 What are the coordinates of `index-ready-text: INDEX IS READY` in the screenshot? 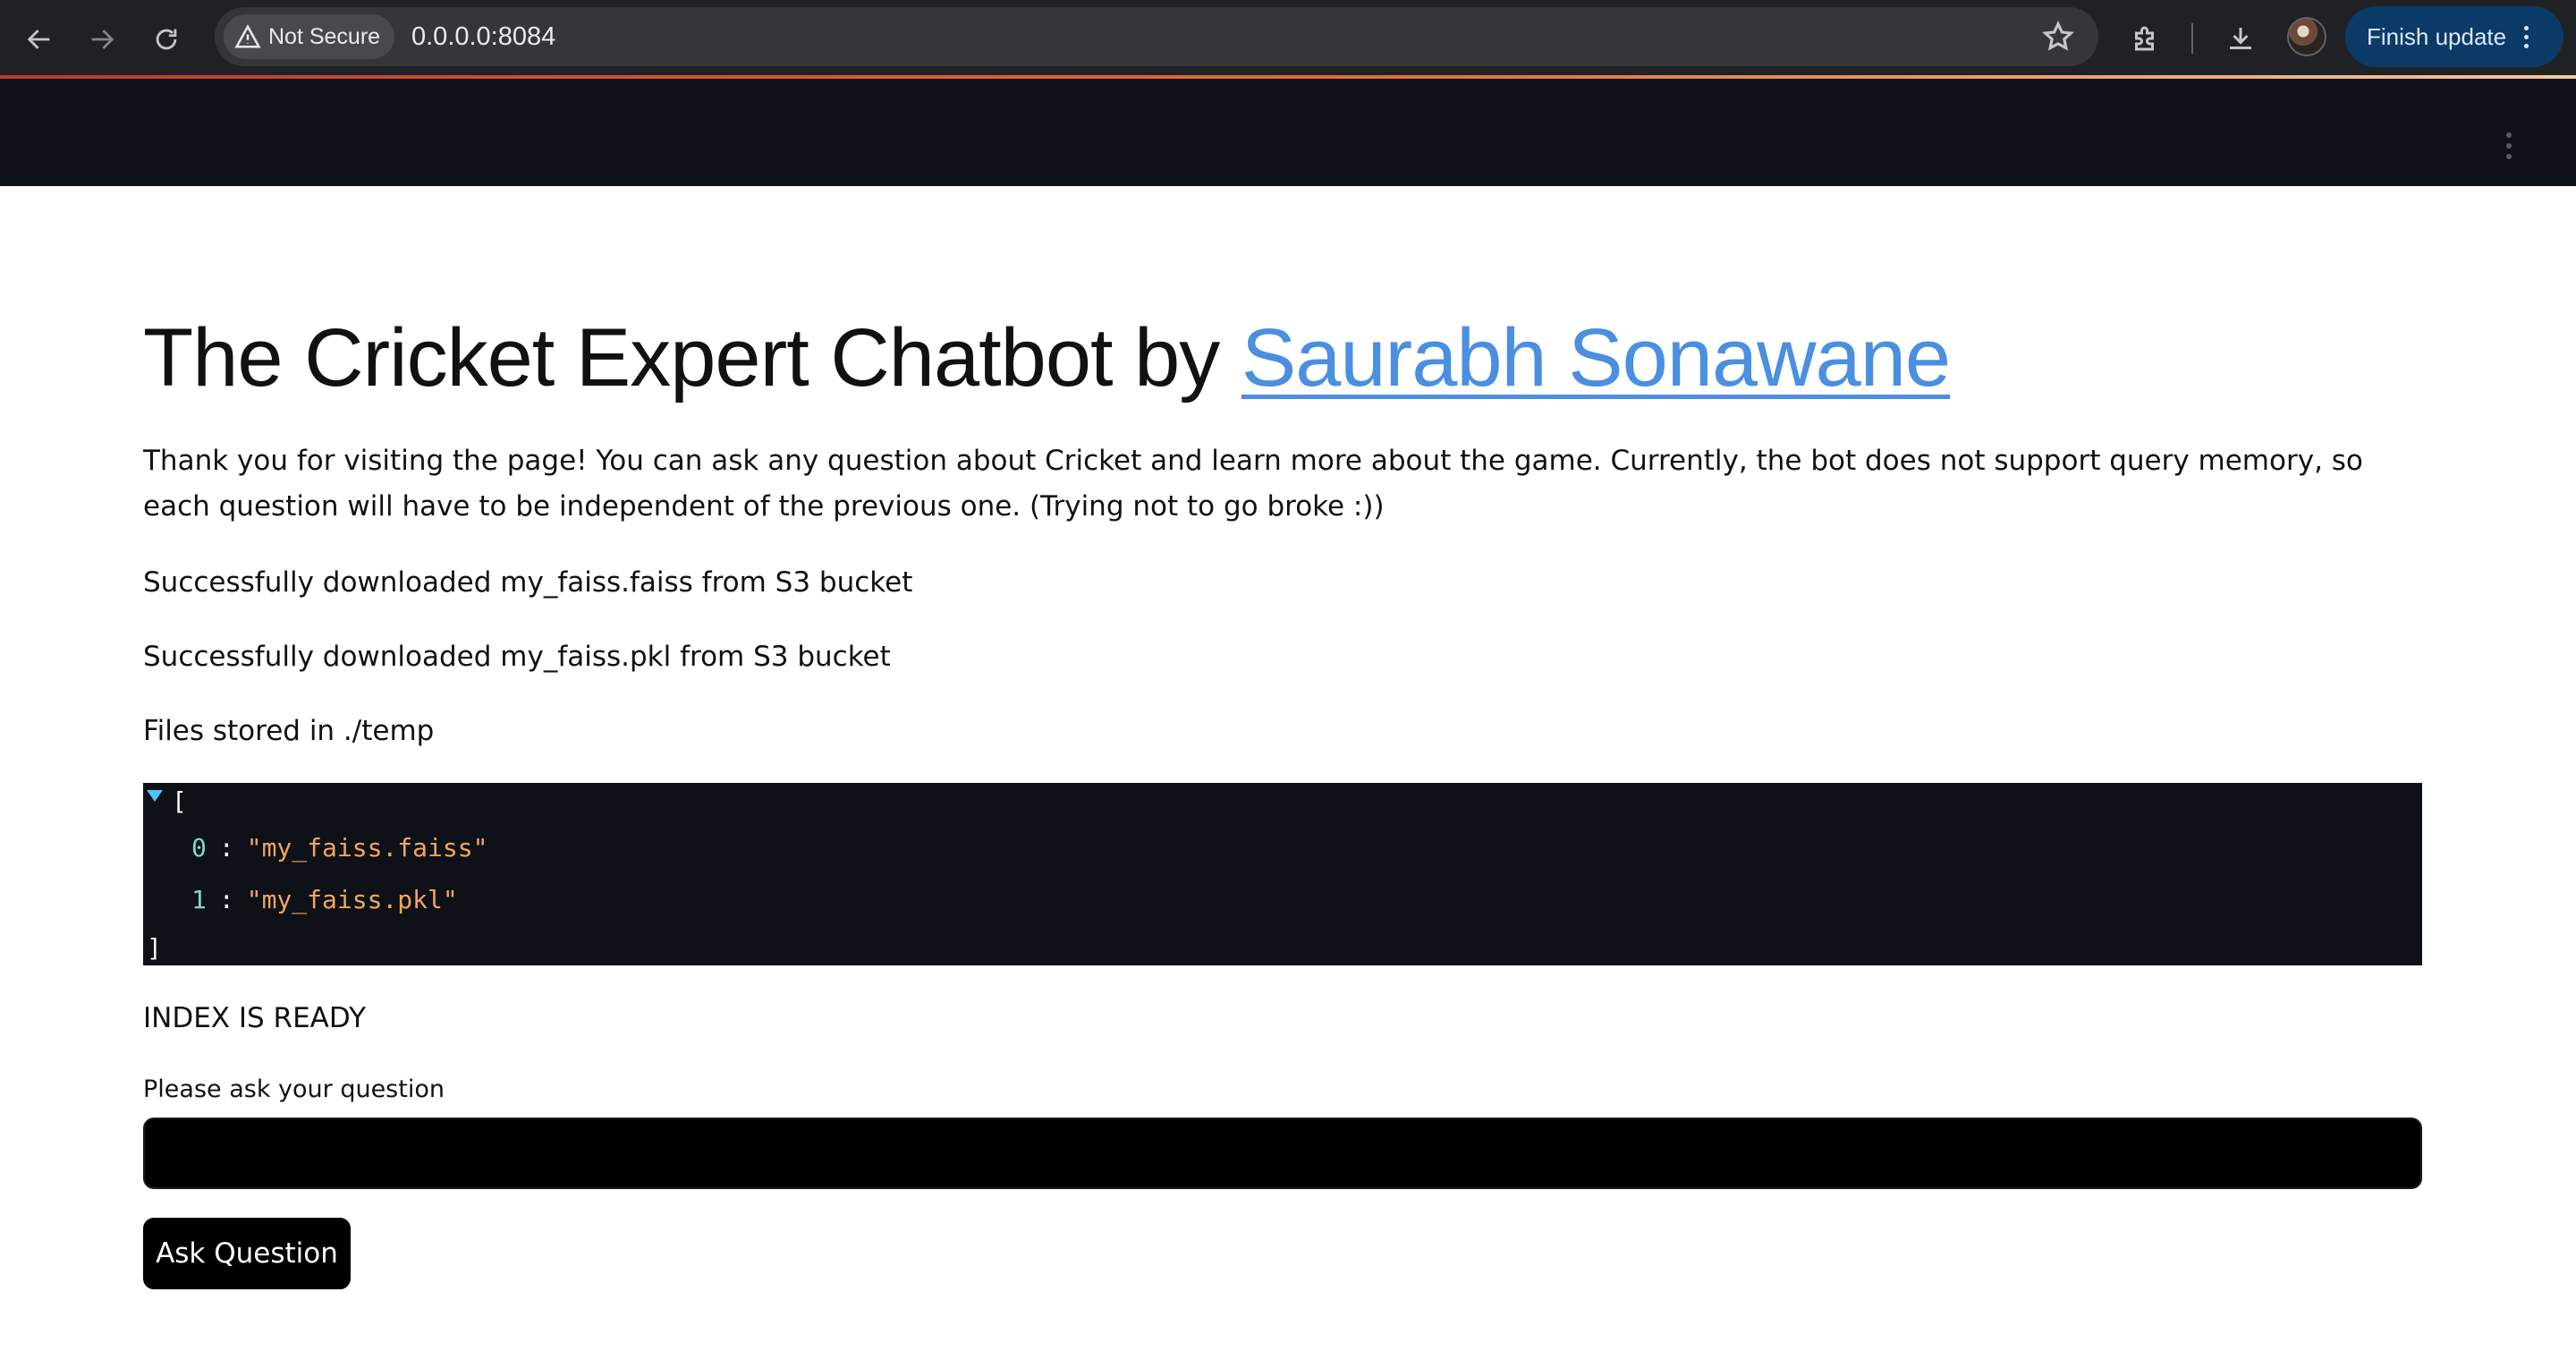 It's located at (254, 1018).